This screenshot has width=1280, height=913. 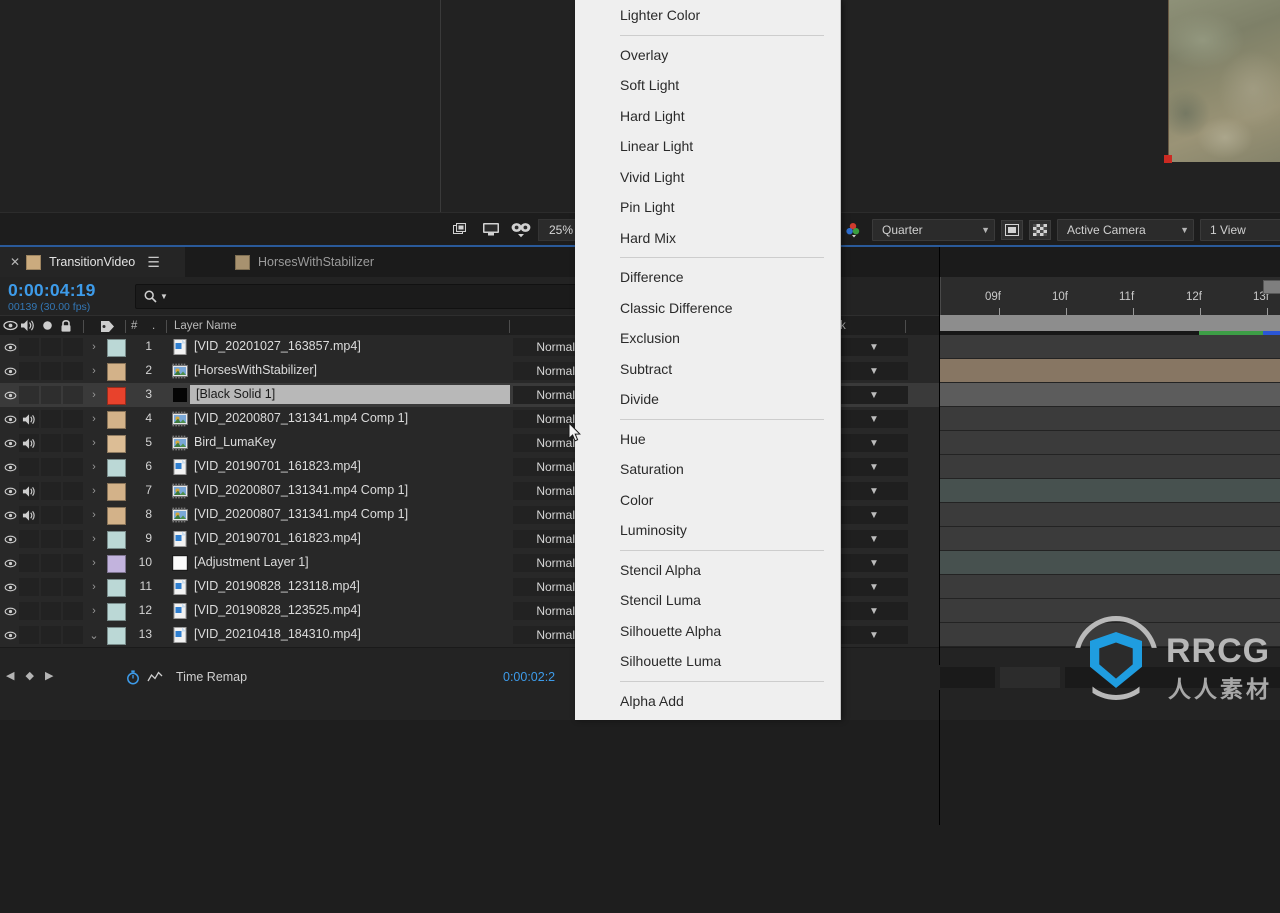 I want to click on tab-transition-video: ✕ TransitionVideo ☰, so click(x=92, y=263).